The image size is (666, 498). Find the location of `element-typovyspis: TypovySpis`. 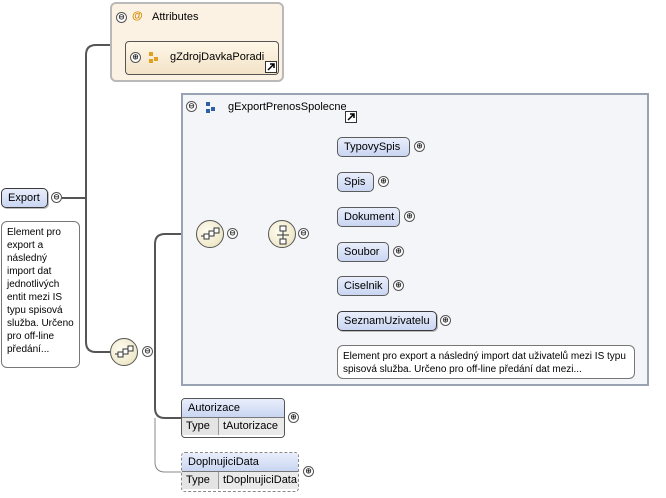

element-typovyspis: TypovySpis is located at coordinates (373, 147).